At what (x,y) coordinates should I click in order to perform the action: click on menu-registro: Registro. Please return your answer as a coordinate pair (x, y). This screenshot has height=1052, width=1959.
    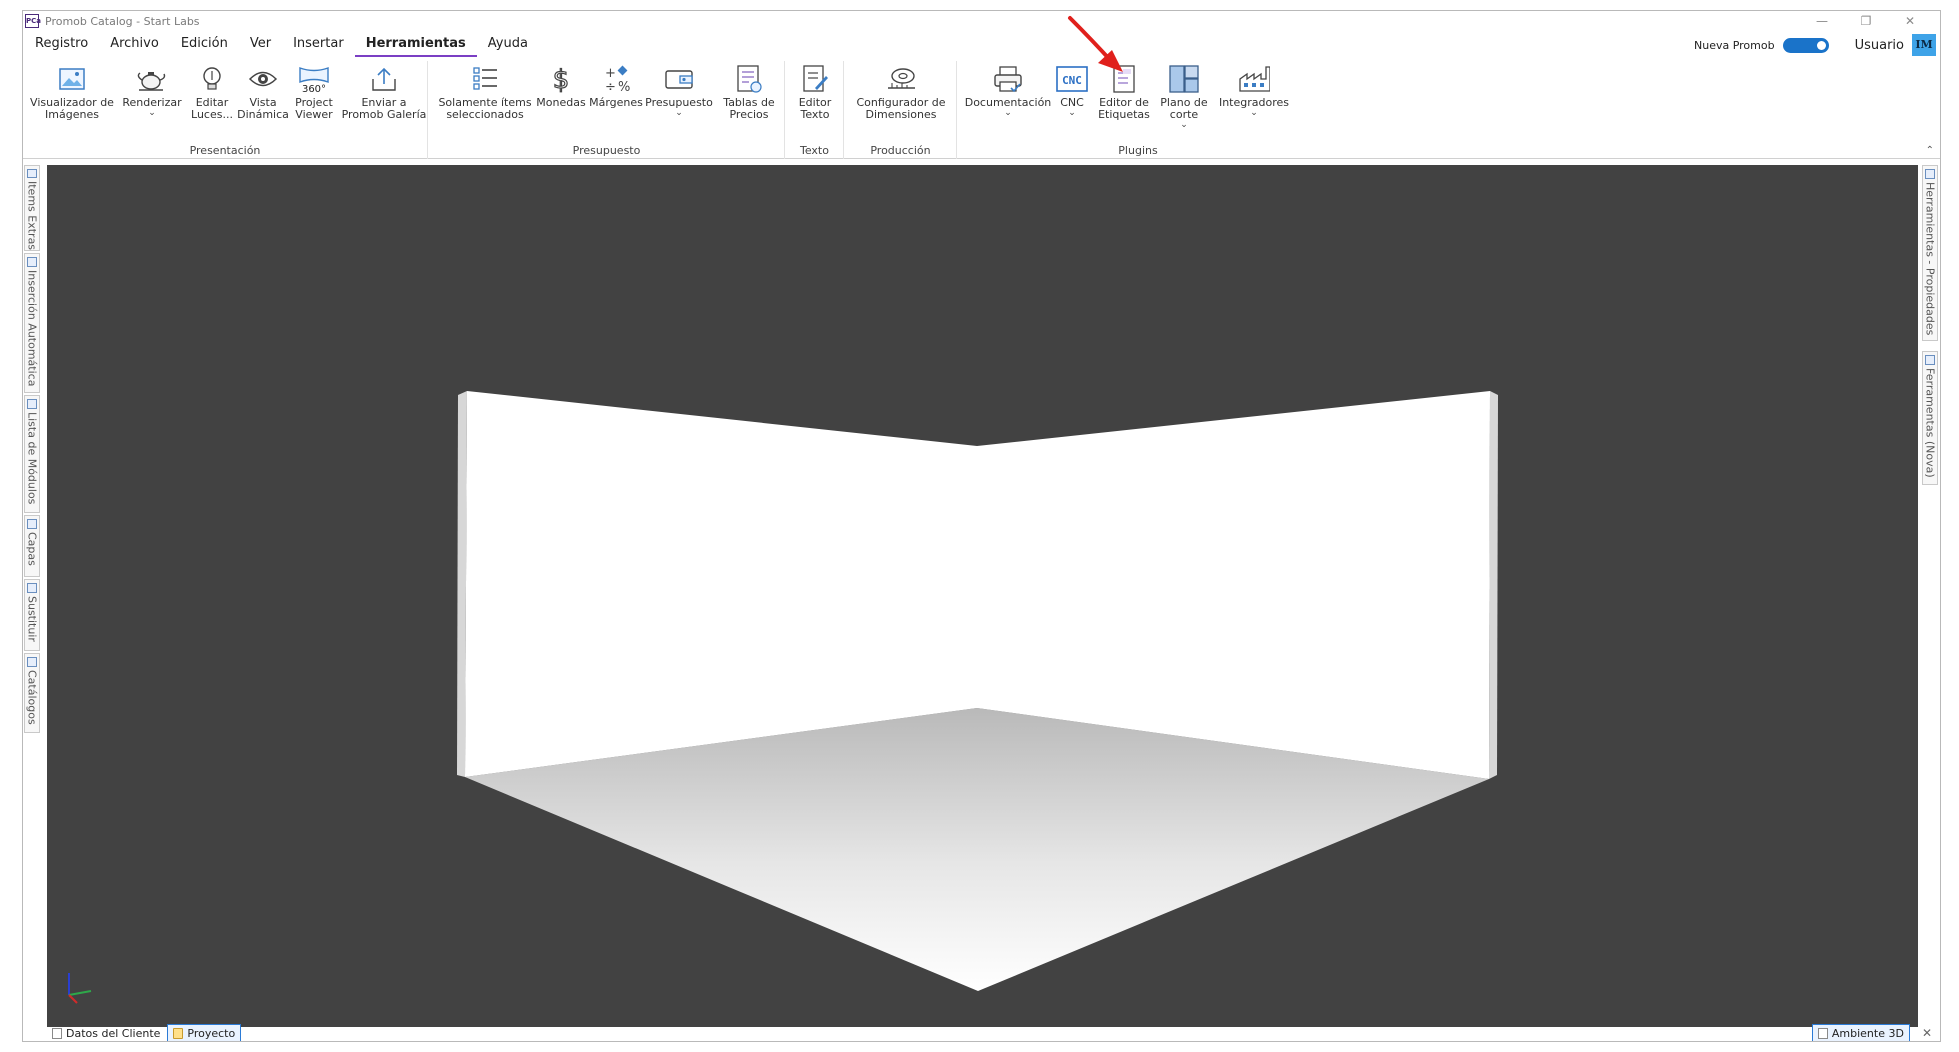
    Looking at the image, I should click on (61, 45).